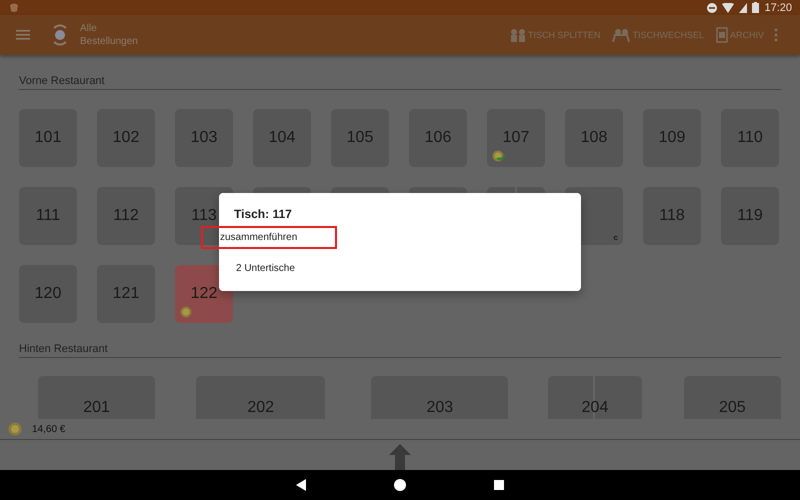 This screenshot has height=500, width=800. What do you see at coordinates (282, 138) in the screenshot?
I see `table-tile: 104` at bounding box center [282, 138].